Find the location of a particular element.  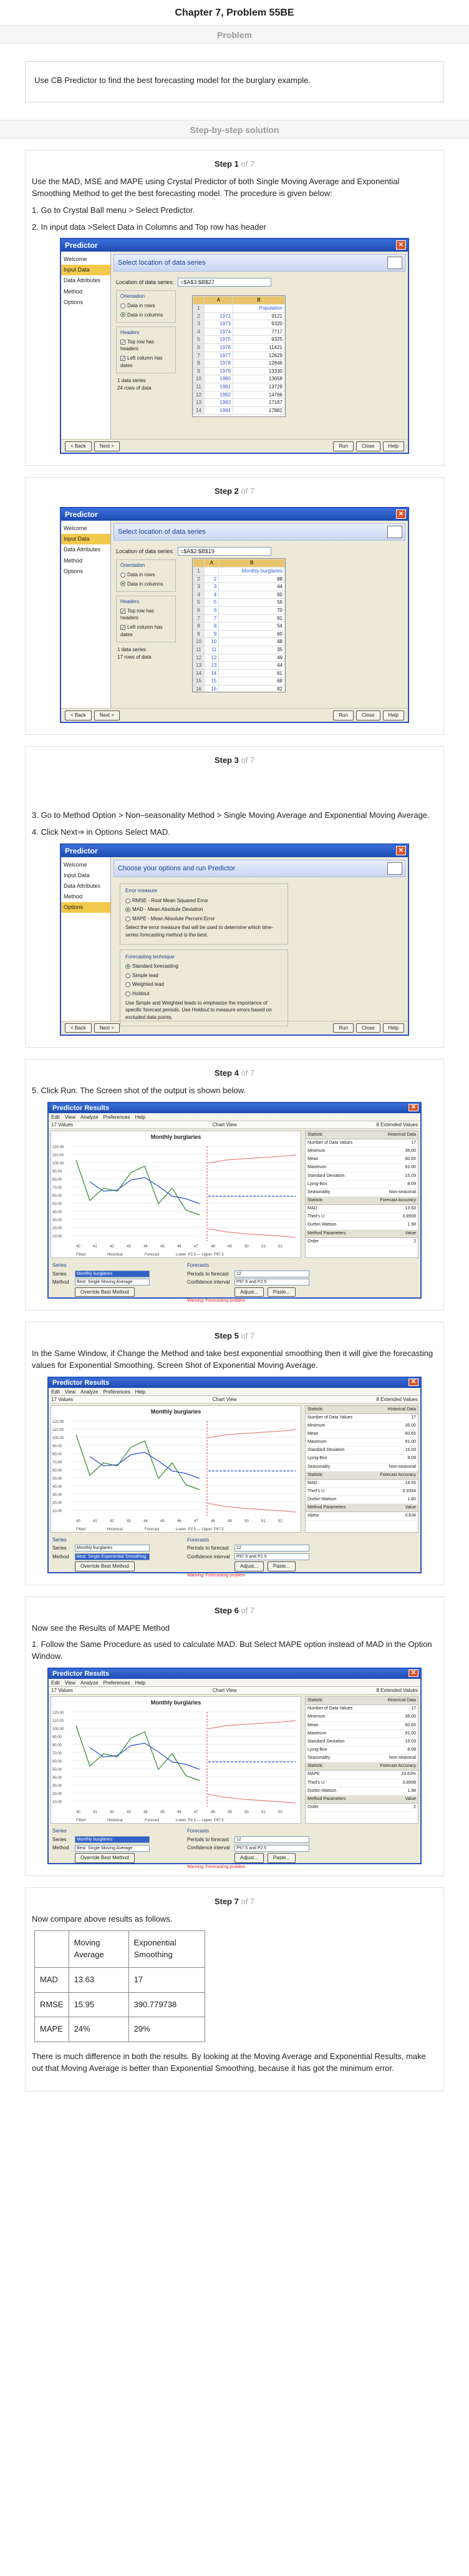

table-row: 11 1981 13729 is located at coordinates (239, 386).